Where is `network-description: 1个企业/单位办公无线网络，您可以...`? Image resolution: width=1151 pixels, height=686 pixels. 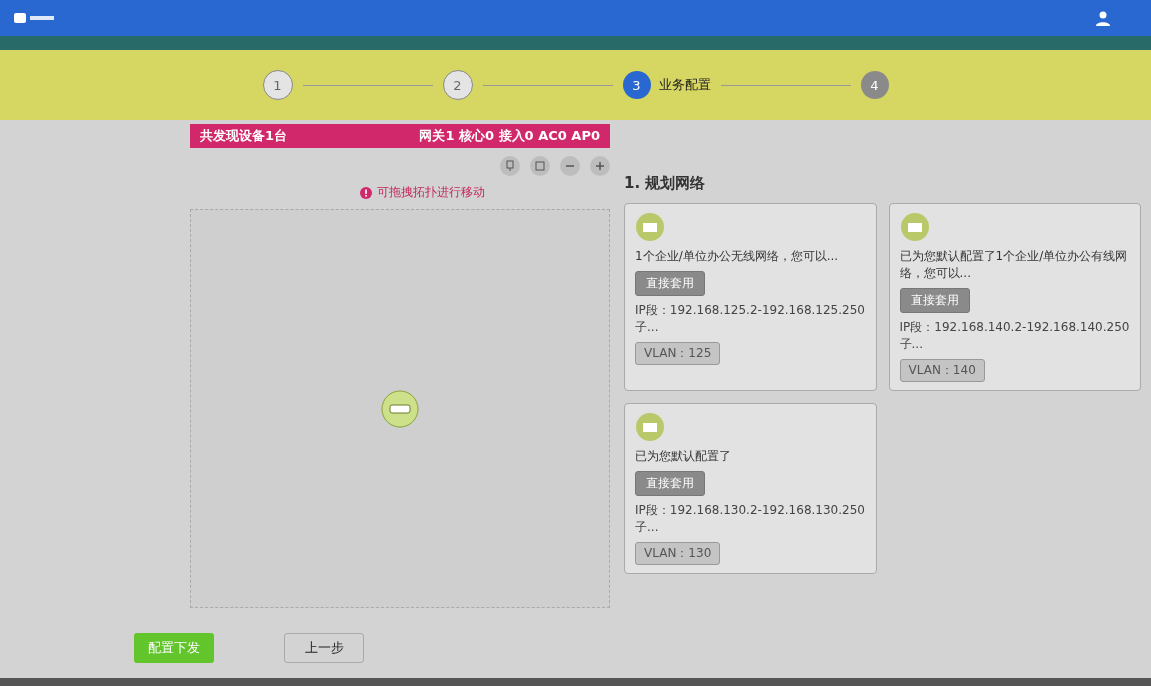
network-description: 1个企业/单位办公无线网络，您可以... is located at coordinates (737, 256).